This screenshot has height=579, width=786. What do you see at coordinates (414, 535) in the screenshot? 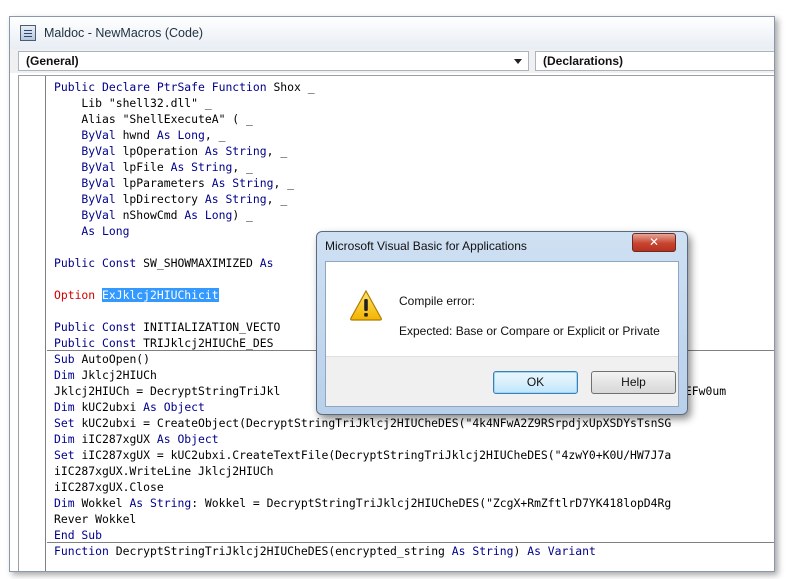
I see `code-line: End Sub` at bounding box center [414, 535].